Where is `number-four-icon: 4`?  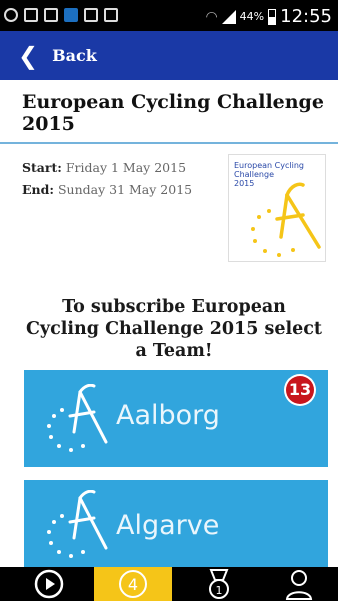
number-four-icon: 4 is located at coordinates (133, 584).